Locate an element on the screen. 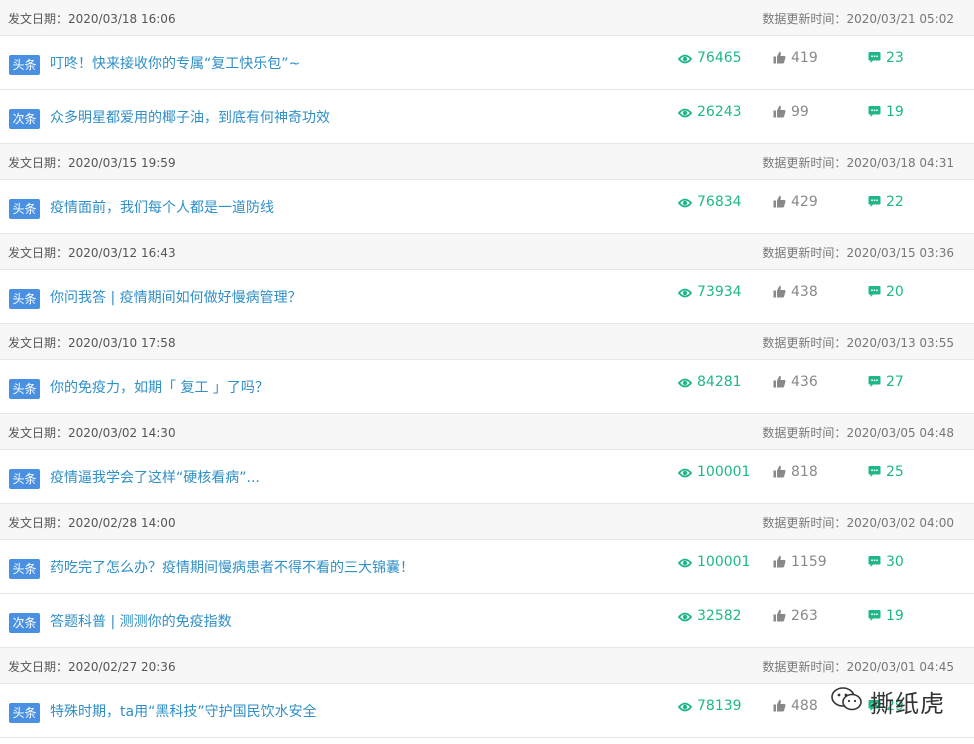 This screenshot has height=744, width=974. views-count: 32582 is located at coordinates (719, 616).